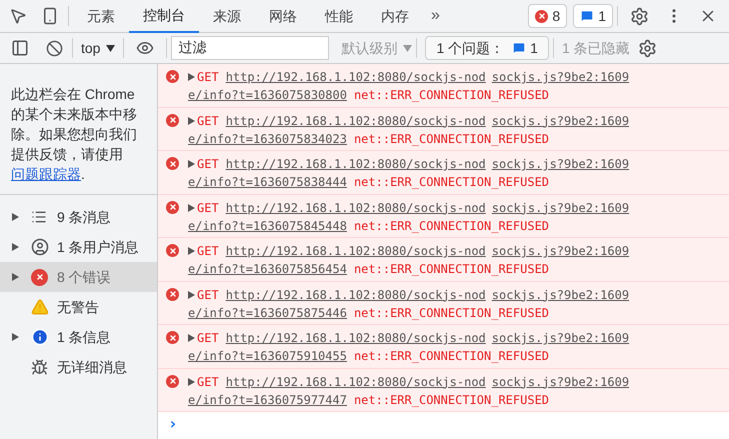 The height and width of the screenshot is (439, 729). I want to click on request-url: e/info?t=1636075845448, so click(267, 225).